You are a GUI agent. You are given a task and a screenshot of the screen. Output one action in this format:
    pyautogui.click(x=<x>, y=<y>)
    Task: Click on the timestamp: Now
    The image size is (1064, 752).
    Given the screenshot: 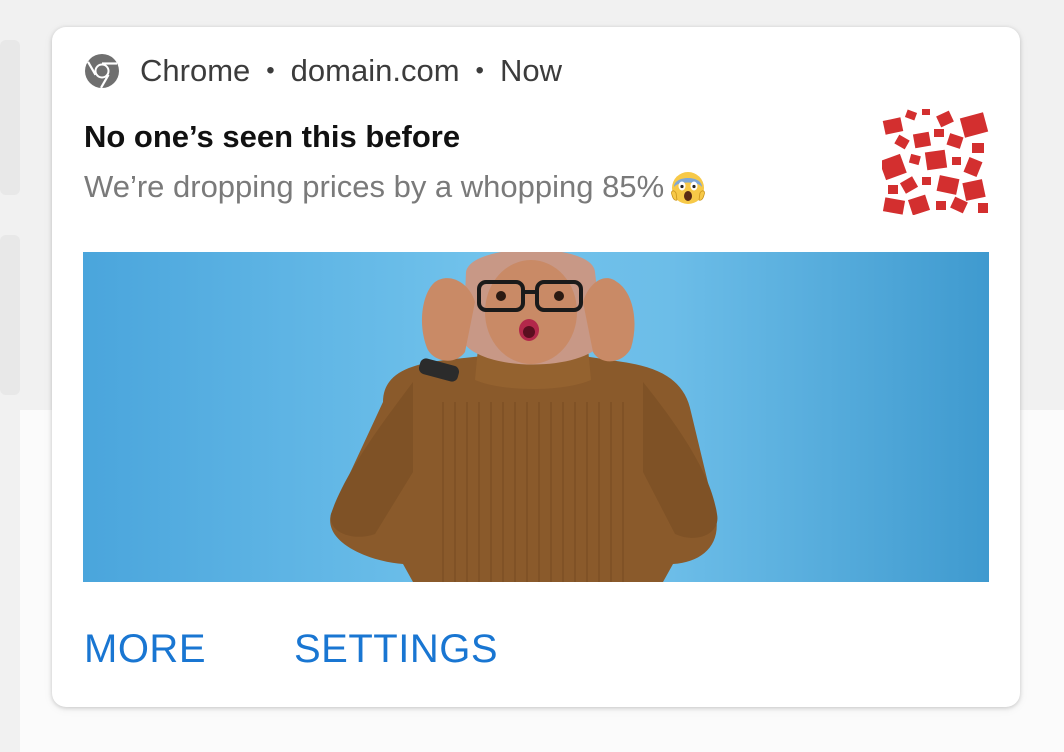 What is the action you would take?
    pyautogui.click(x=530, y=70)
    